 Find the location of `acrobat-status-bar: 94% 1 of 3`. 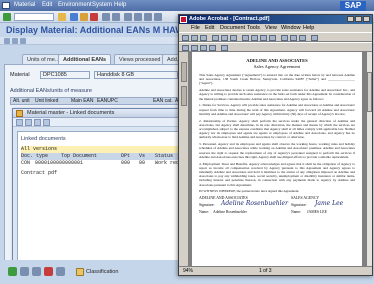

acrobat-status-bar: 94% 1 of 3 is located at coordinates (275, 270).